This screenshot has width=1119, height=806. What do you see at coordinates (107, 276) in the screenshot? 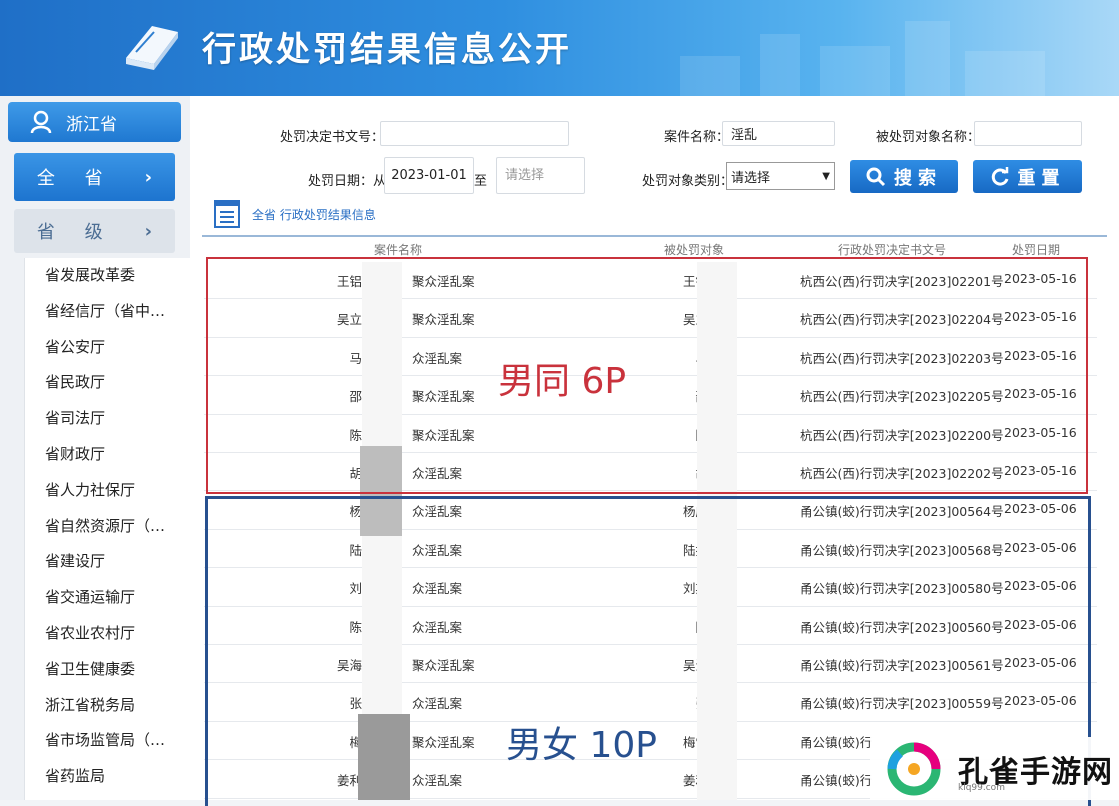
I see `sidebar-item-department: 省发展改革委` at bounding box center [107, 276].